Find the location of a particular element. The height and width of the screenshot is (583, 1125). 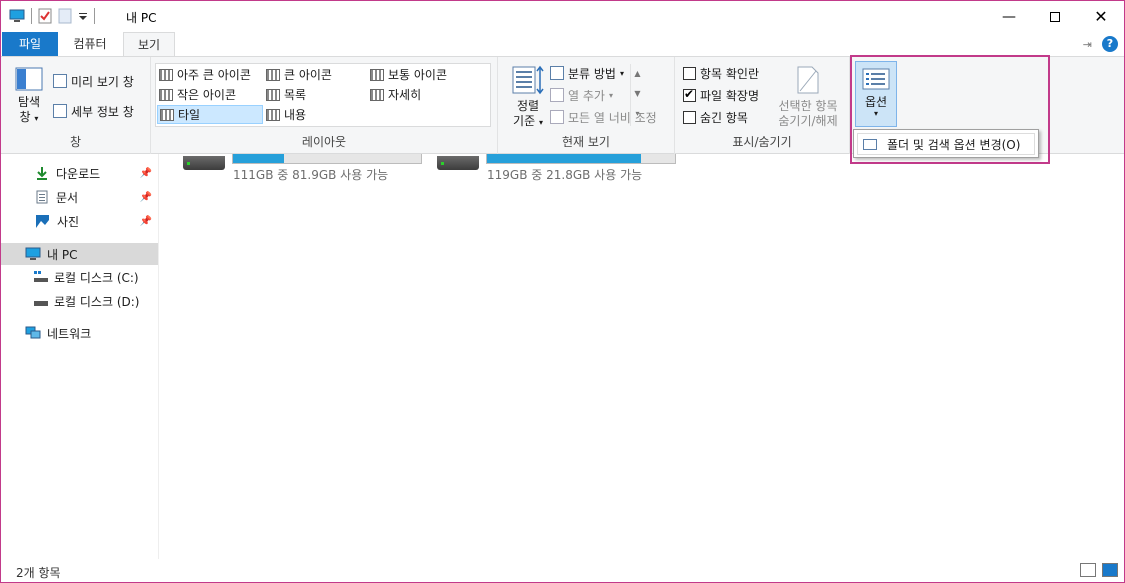

properties-icon is located at coordinates (45, 16).